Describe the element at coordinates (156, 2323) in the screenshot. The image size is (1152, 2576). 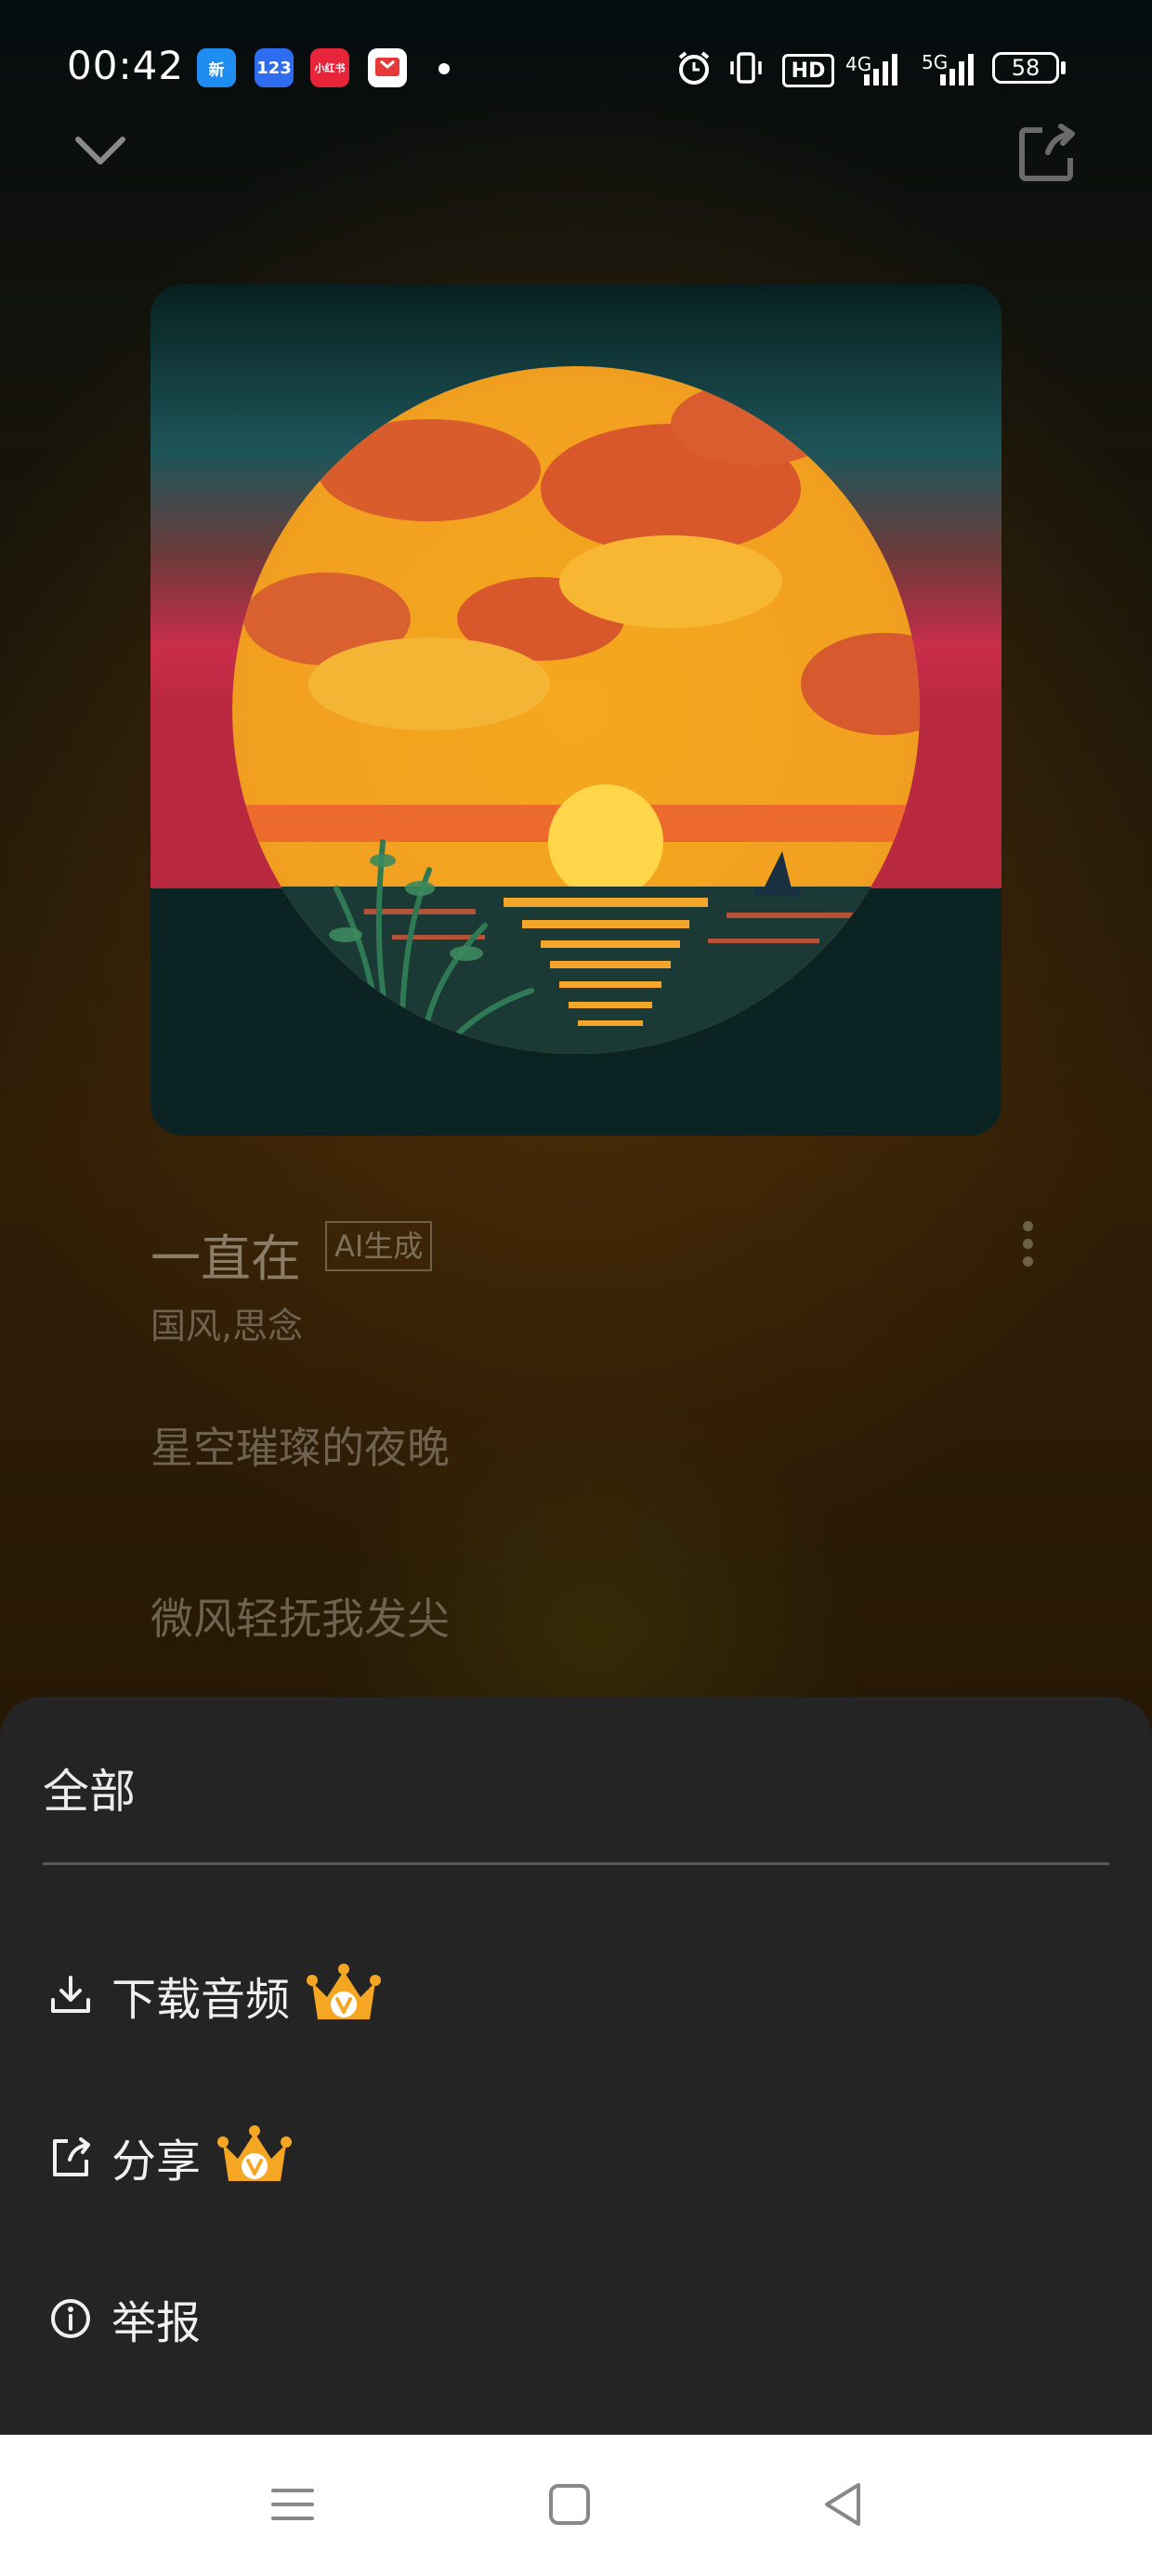
I see `report-label: 举报` at that location.